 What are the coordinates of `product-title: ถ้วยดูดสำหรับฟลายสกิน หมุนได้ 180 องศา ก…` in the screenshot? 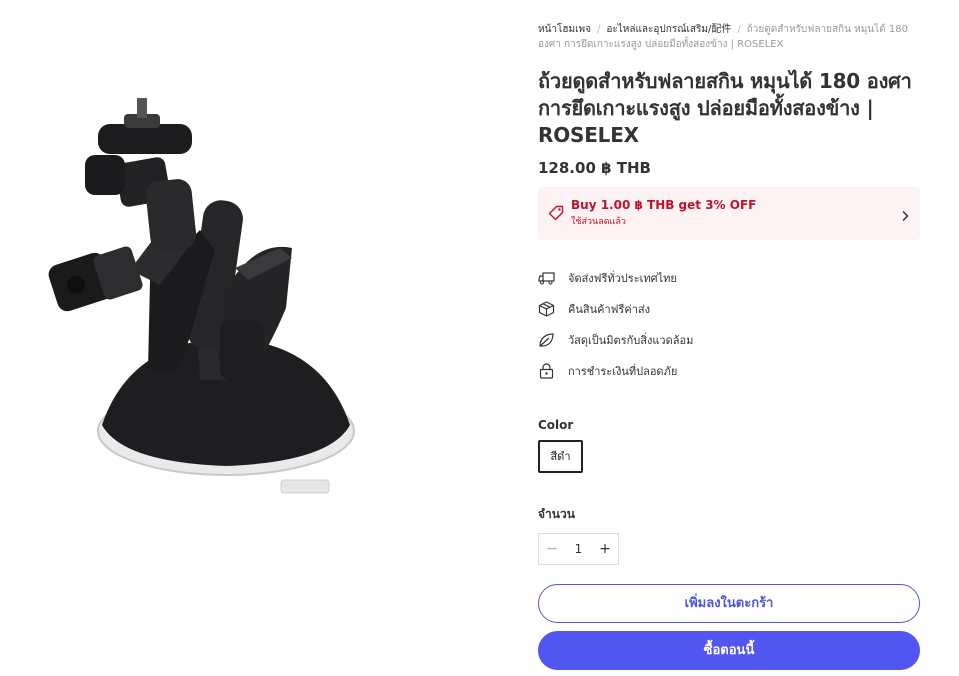 It's located at (725, 108).